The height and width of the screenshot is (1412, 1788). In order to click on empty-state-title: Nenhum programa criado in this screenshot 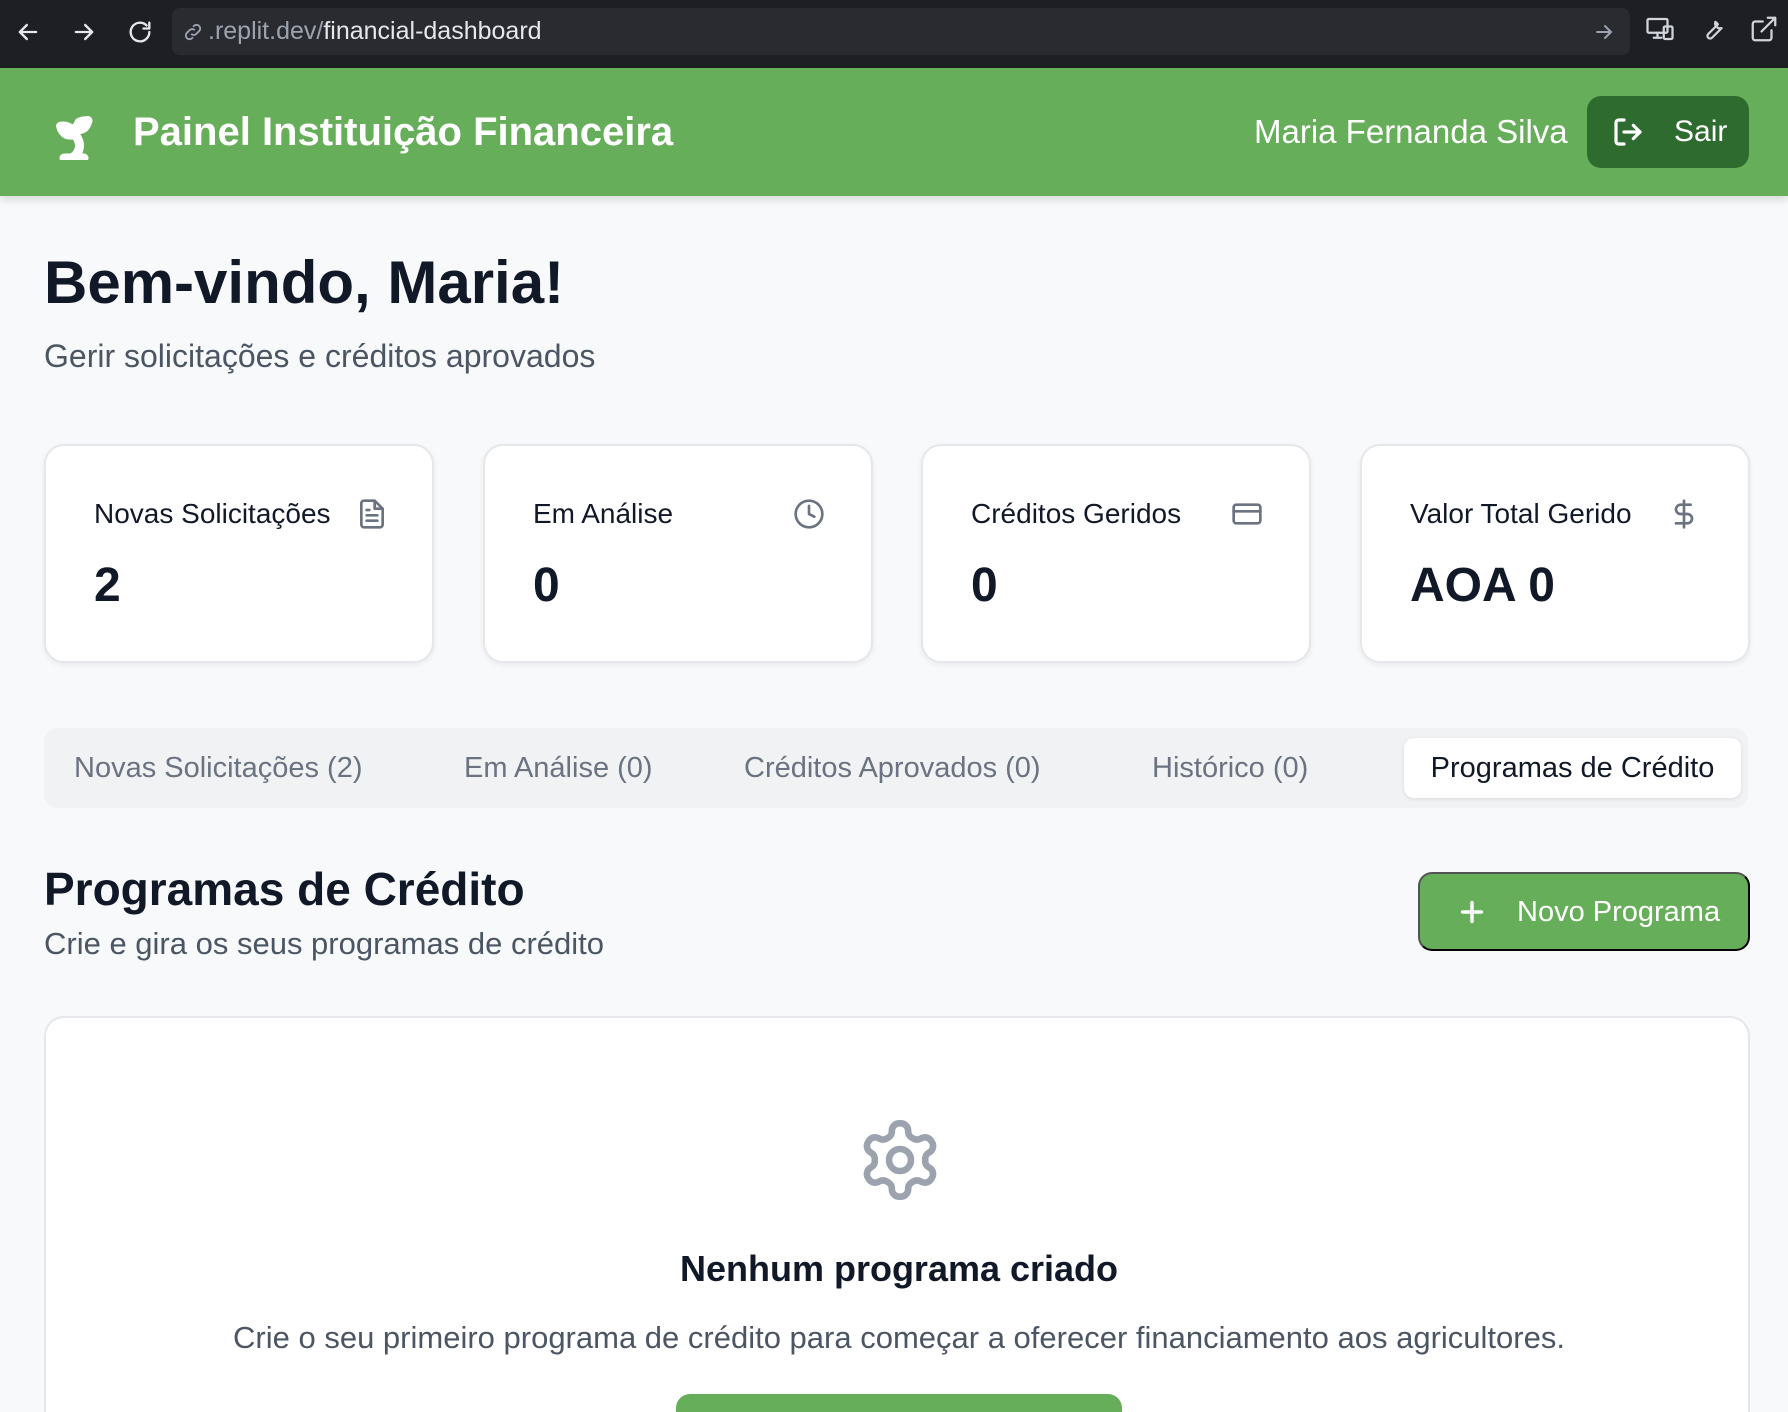, I will do `click(899, 1268)`.